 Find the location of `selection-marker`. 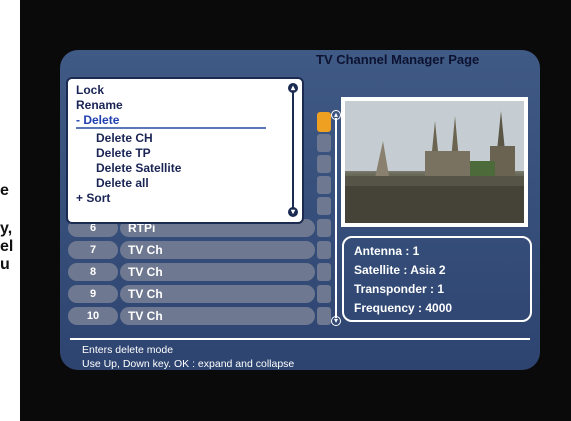

selection-marker is located at coordinates (324, 122).